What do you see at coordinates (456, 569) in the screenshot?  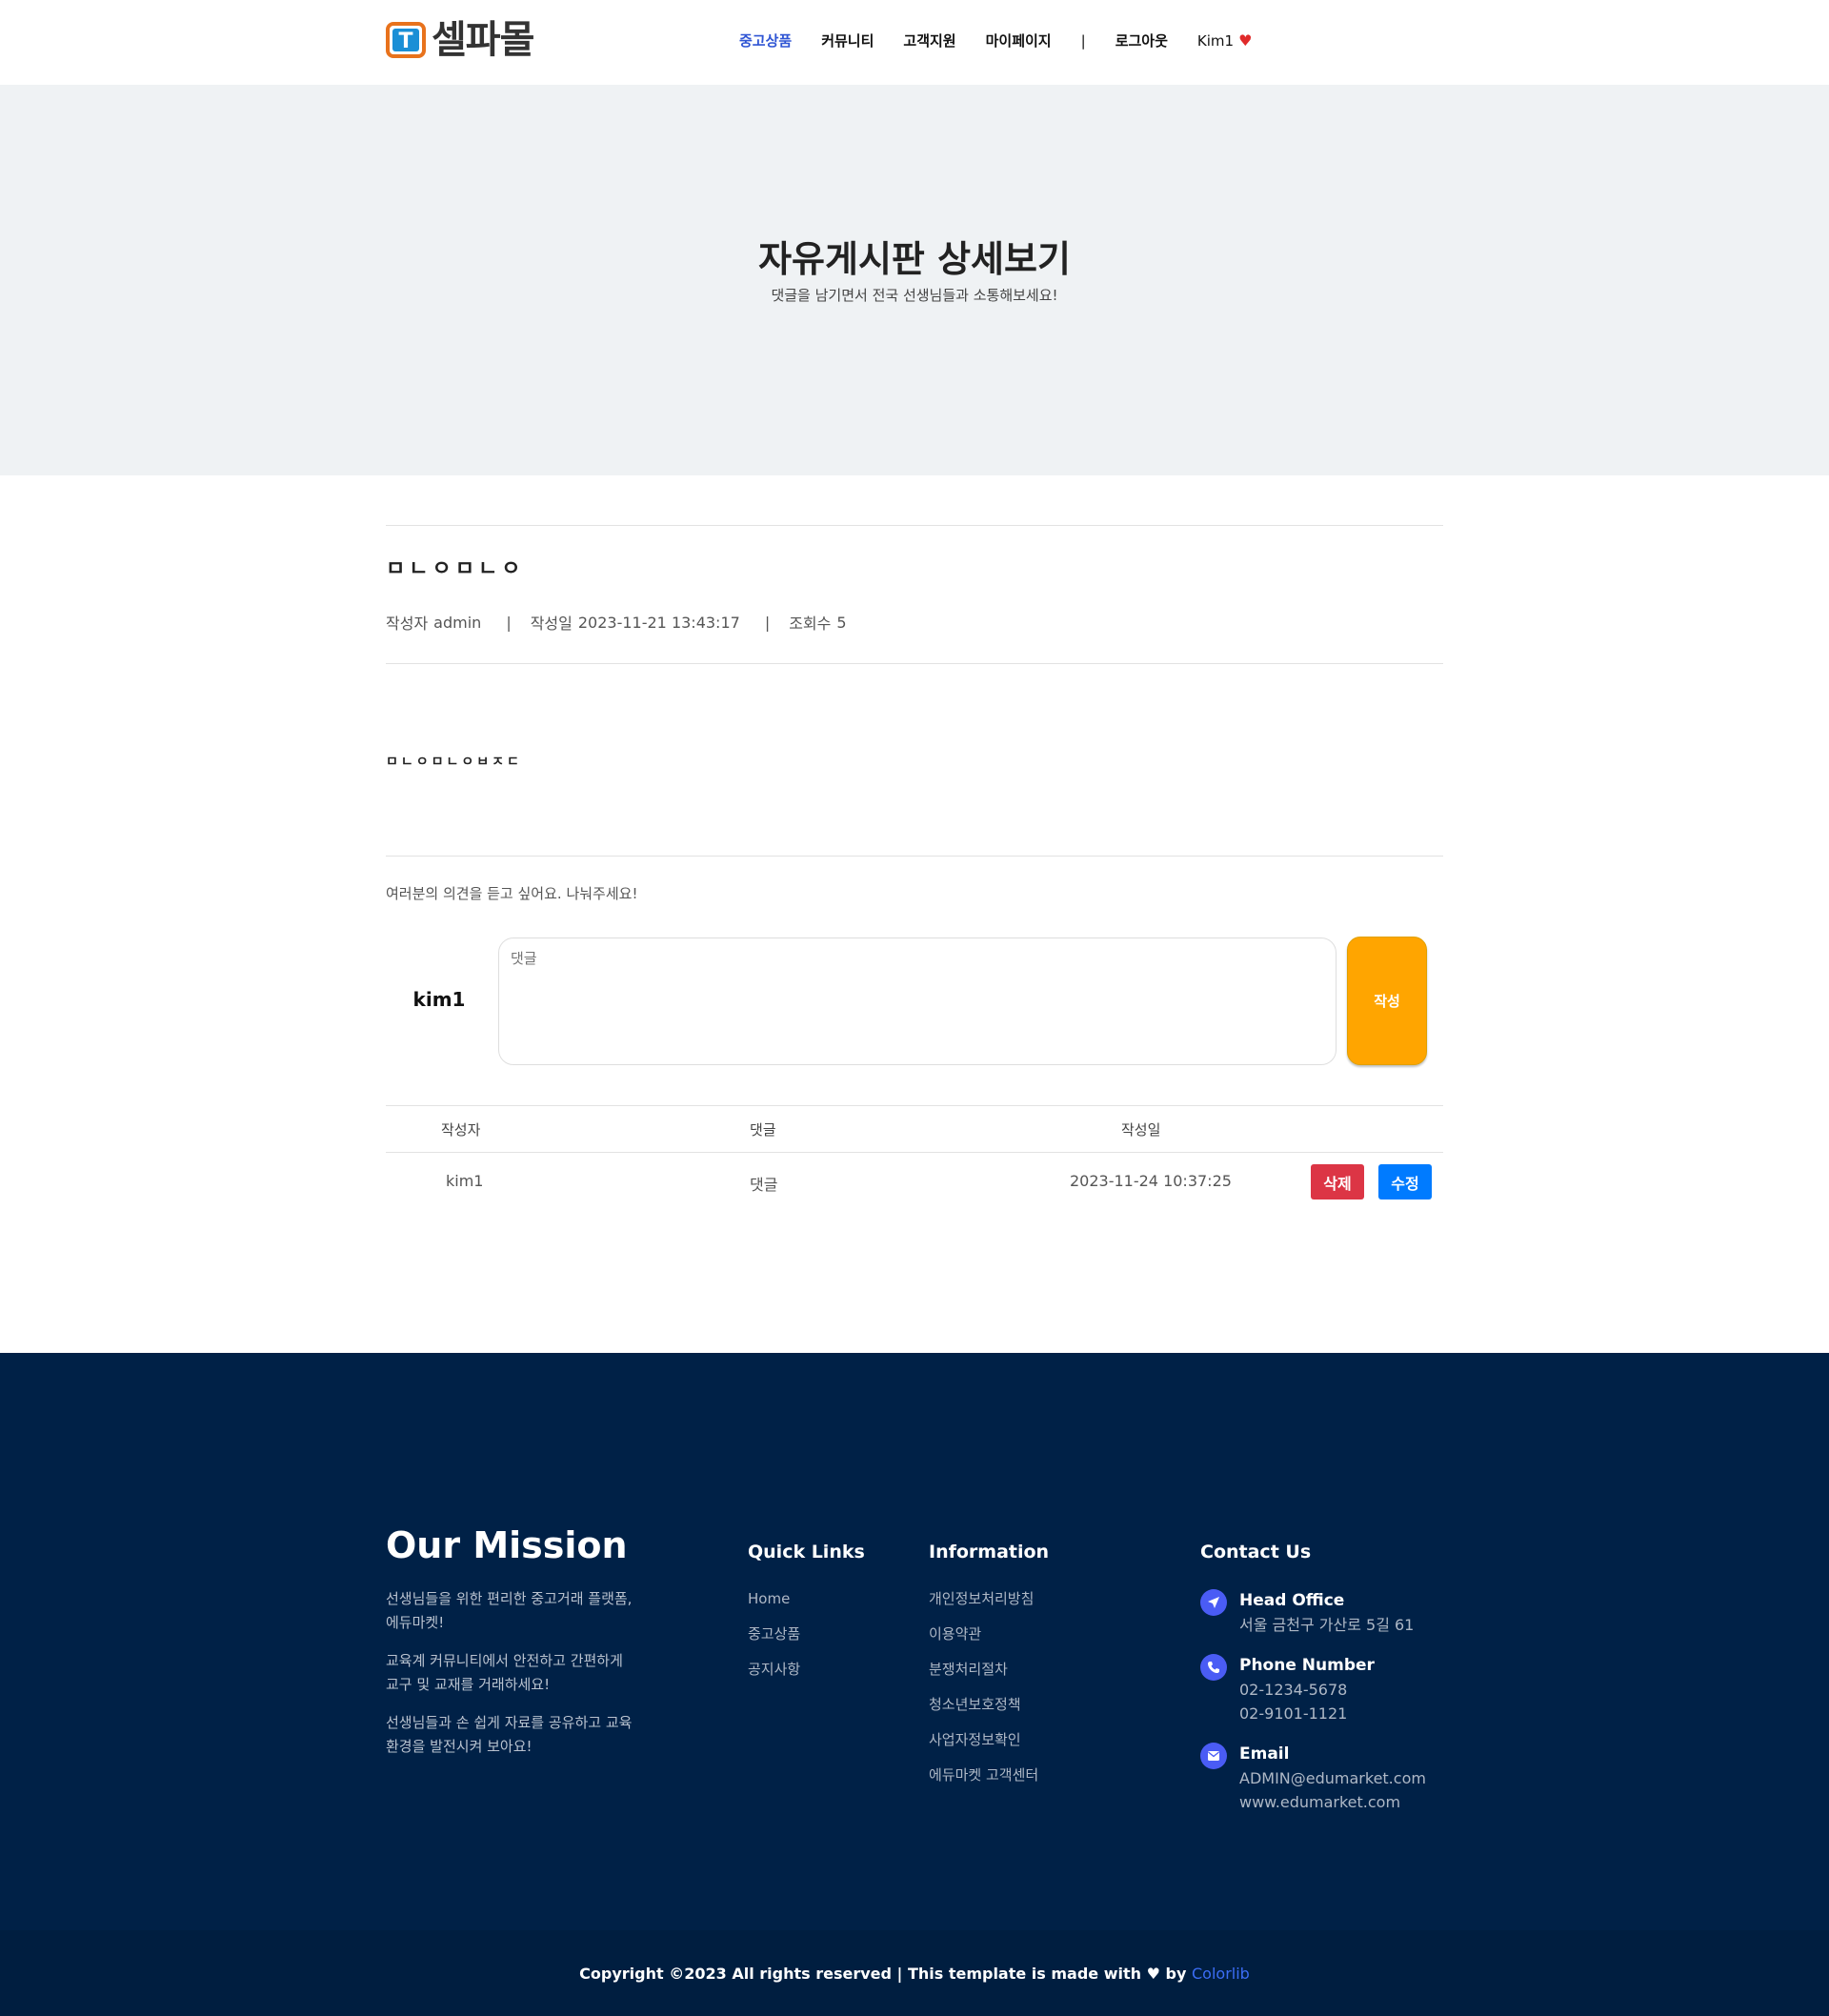 I see `post-title: ㅁㄴㅇㅁㄴㅇ` at bounding box center [456, 569].